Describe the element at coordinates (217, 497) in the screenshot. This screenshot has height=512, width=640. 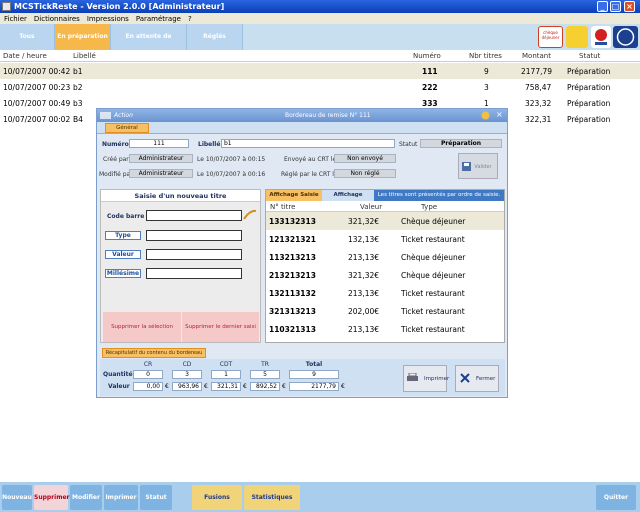
I see `fusions-button: Fusions` at that location.